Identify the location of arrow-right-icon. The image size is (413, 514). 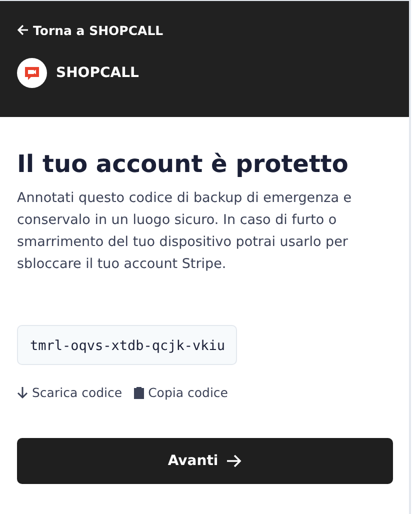
(234, 461).